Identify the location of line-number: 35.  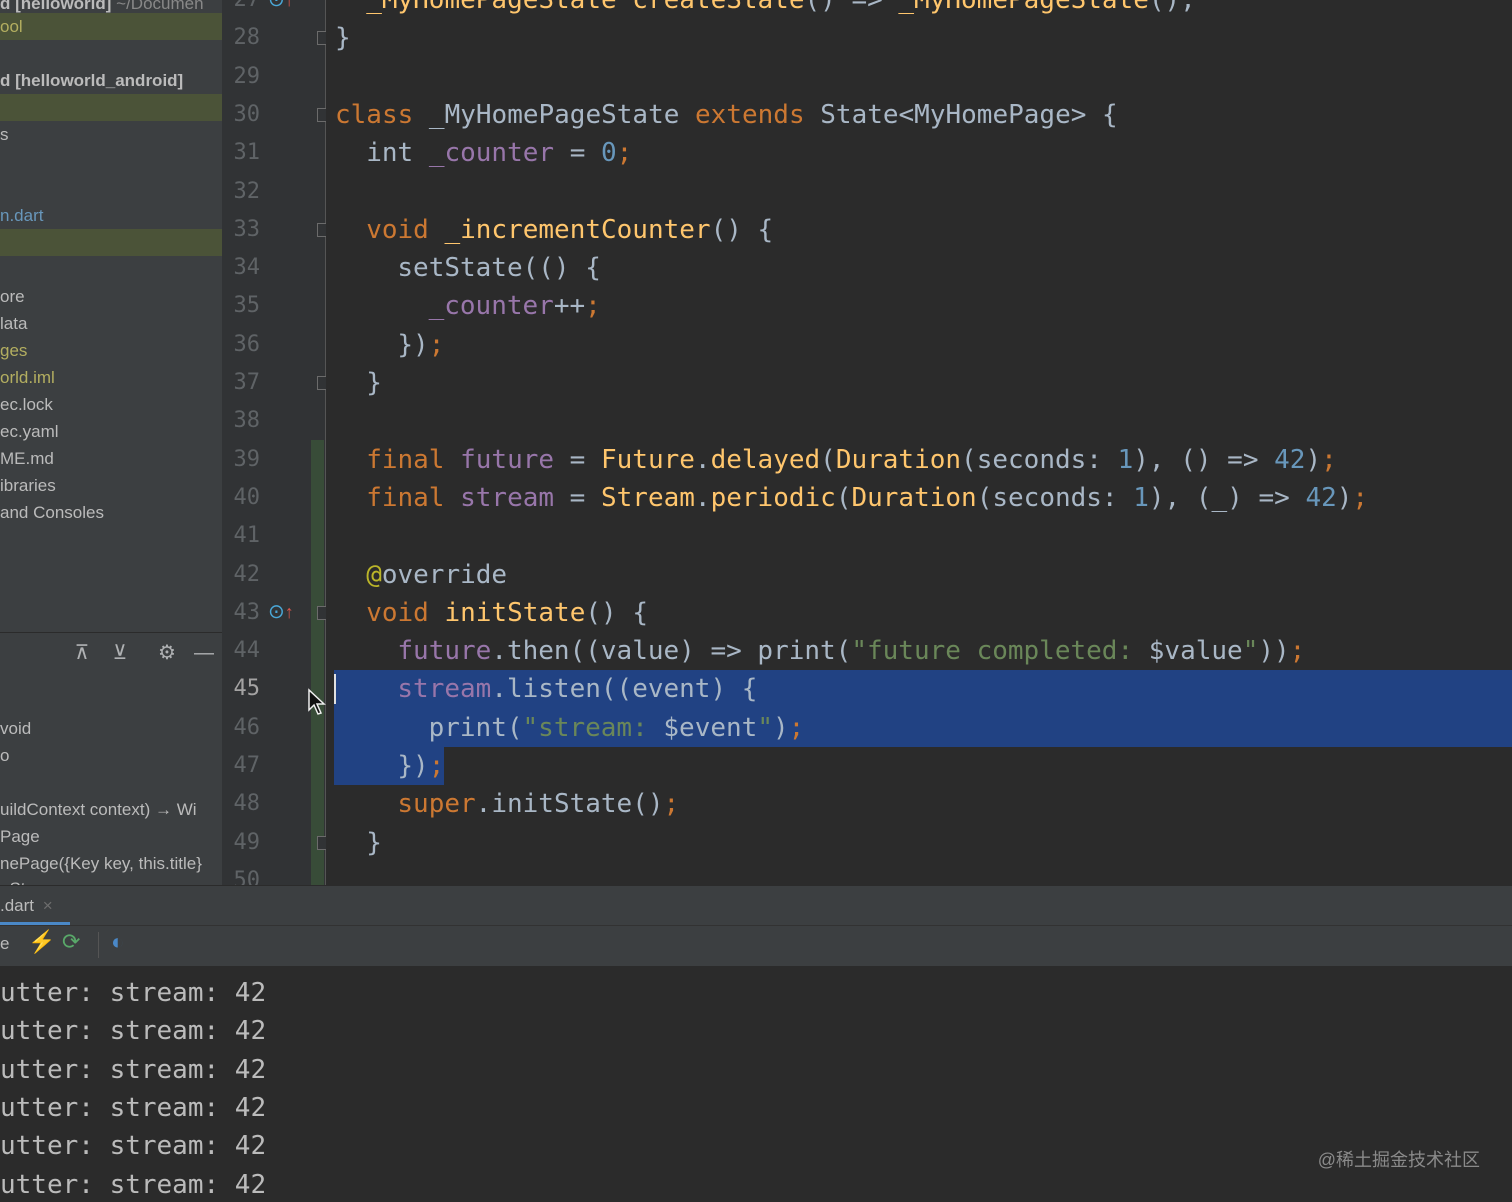
(247, 306).